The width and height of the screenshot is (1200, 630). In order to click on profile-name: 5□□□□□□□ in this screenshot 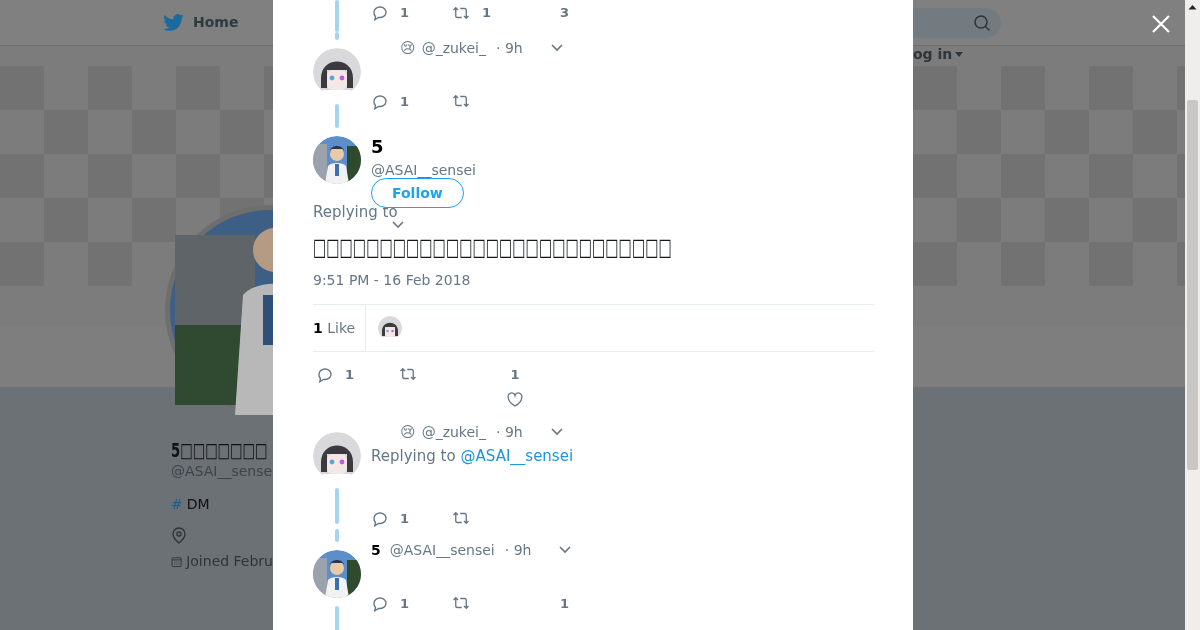, I will do `click(219, 450)`.